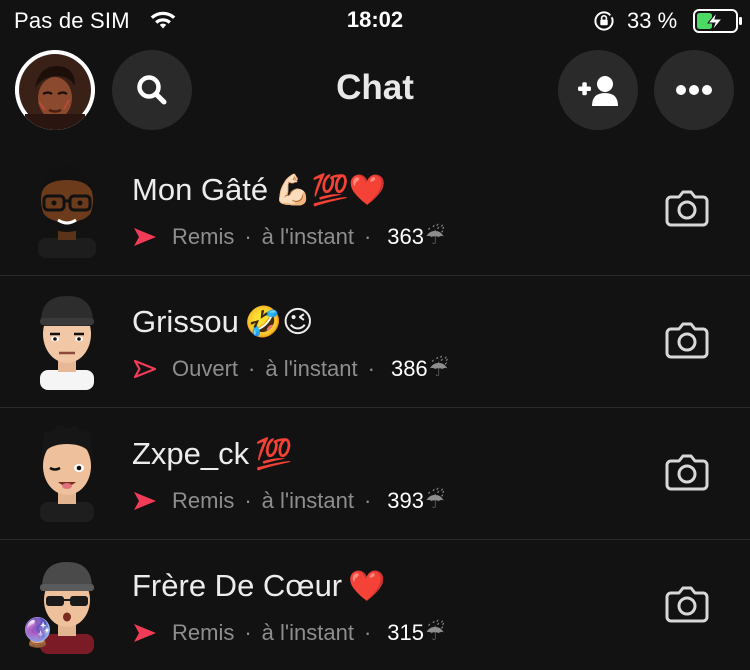  What do you see at coordinates (279, 322) in the screenshot?
I see `chat-name-emoji: 🤣😉` at bounding box center [279, 322].